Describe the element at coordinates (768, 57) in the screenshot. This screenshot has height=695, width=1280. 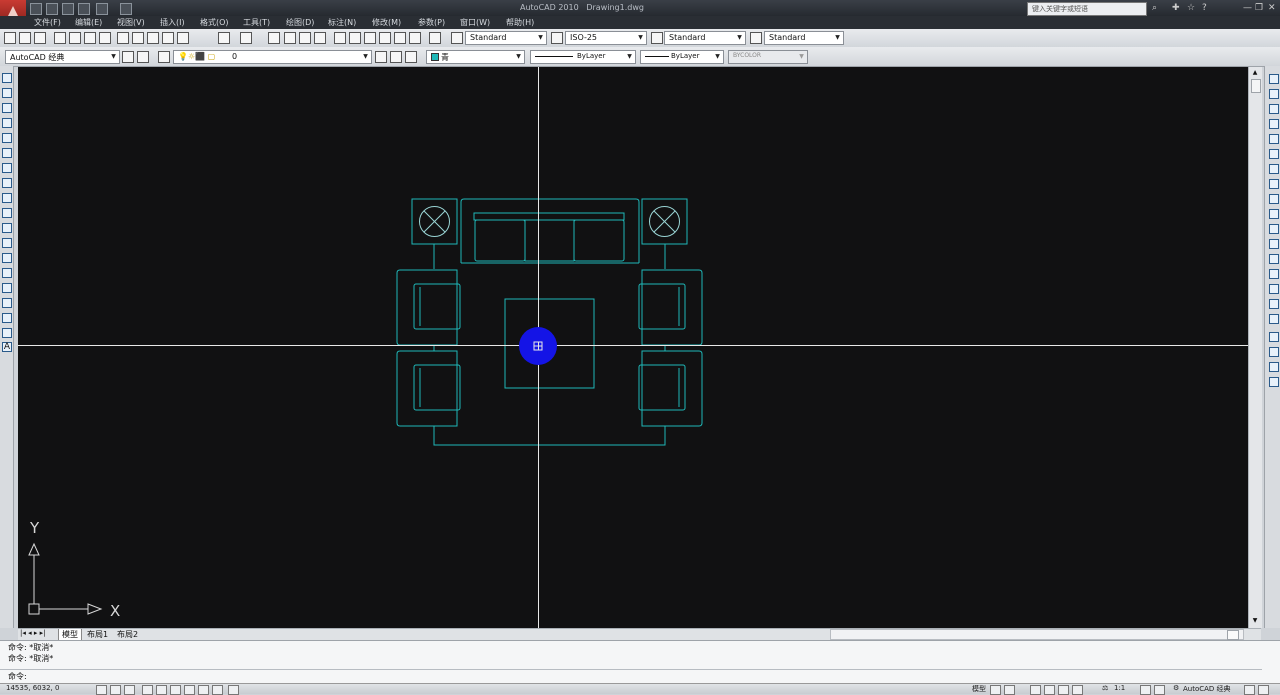
I see `plotstyle-select: BYCOLOR ▼` at that location.